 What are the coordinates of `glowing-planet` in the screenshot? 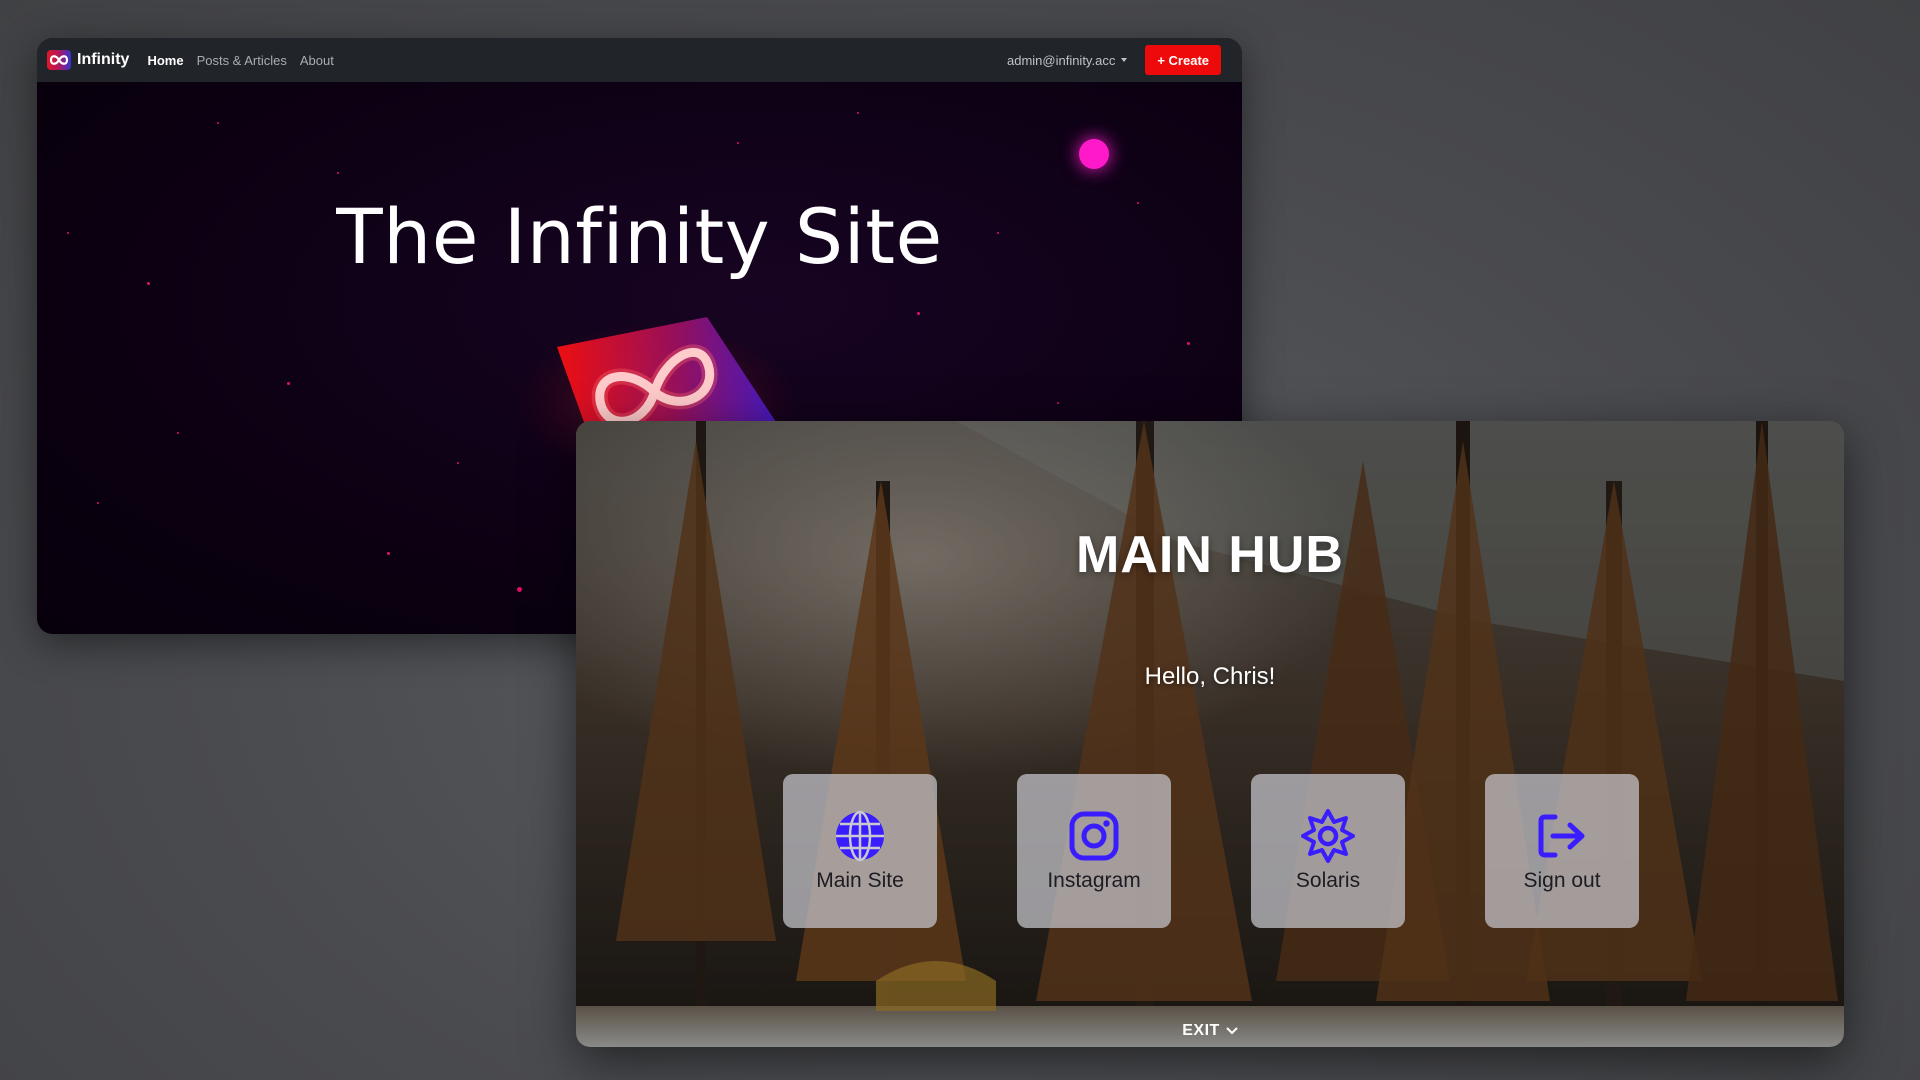 It's located at (1094, 154).